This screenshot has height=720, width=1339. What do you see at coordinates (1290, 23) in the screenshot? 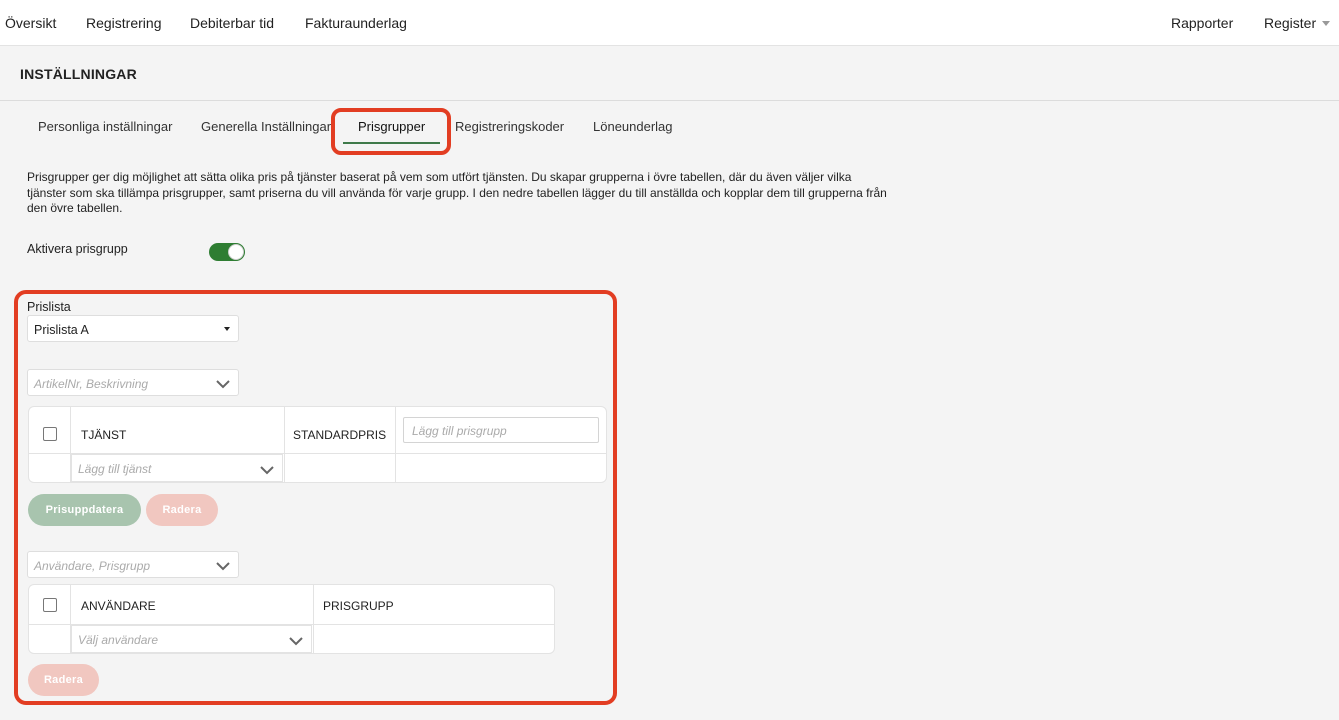
I see `nav-register-label: Register` at bounding box center [1290, 23].